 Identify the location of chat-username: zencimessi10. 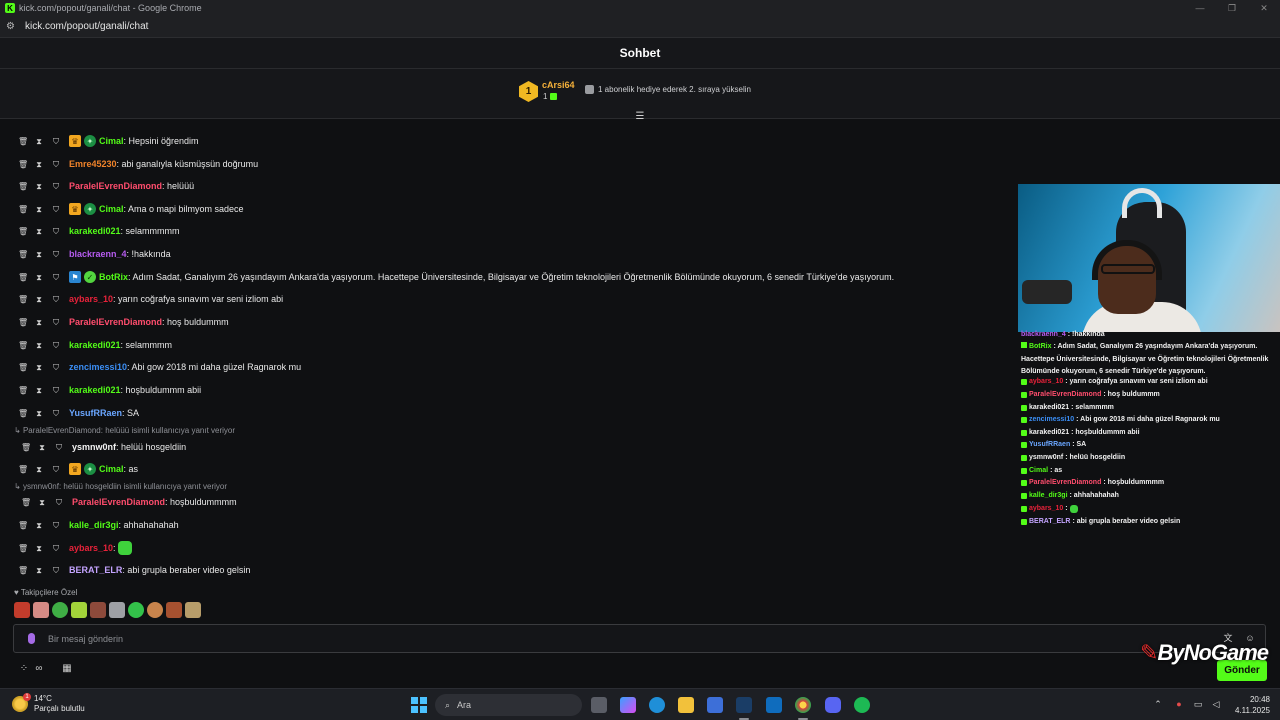
(98, 367).